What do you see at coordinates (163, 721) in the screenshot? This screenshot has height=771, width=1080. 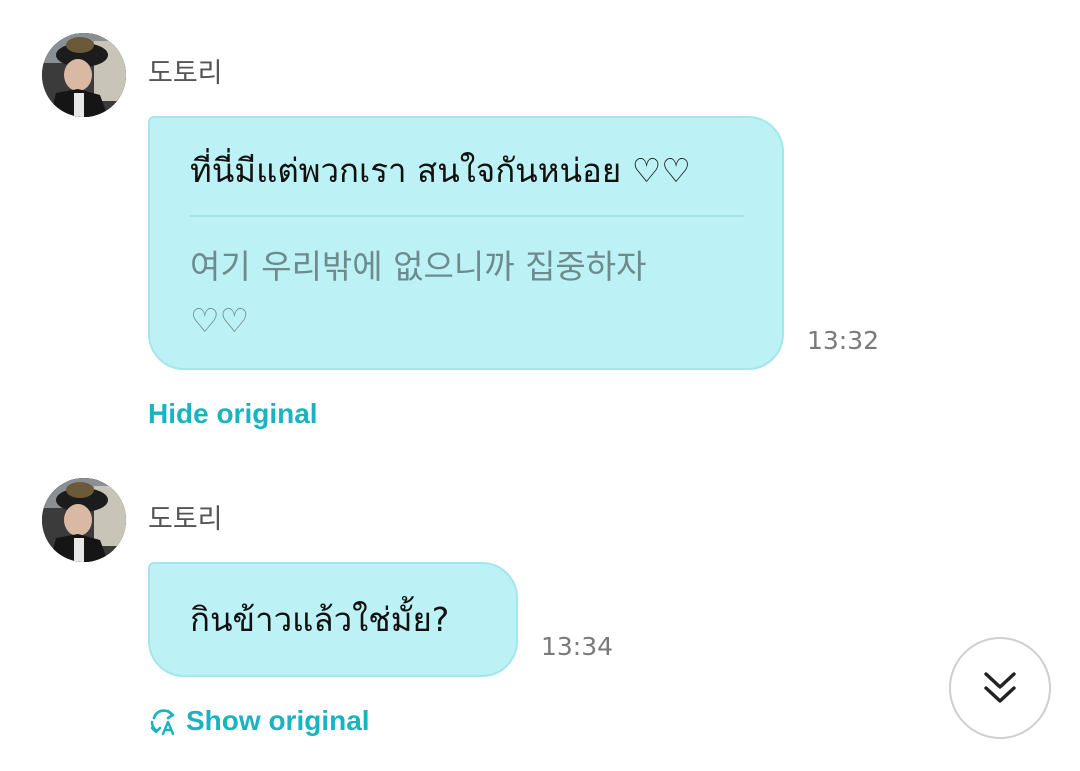 I see `translate-refresh-icon` at bounding box center [163, 721].